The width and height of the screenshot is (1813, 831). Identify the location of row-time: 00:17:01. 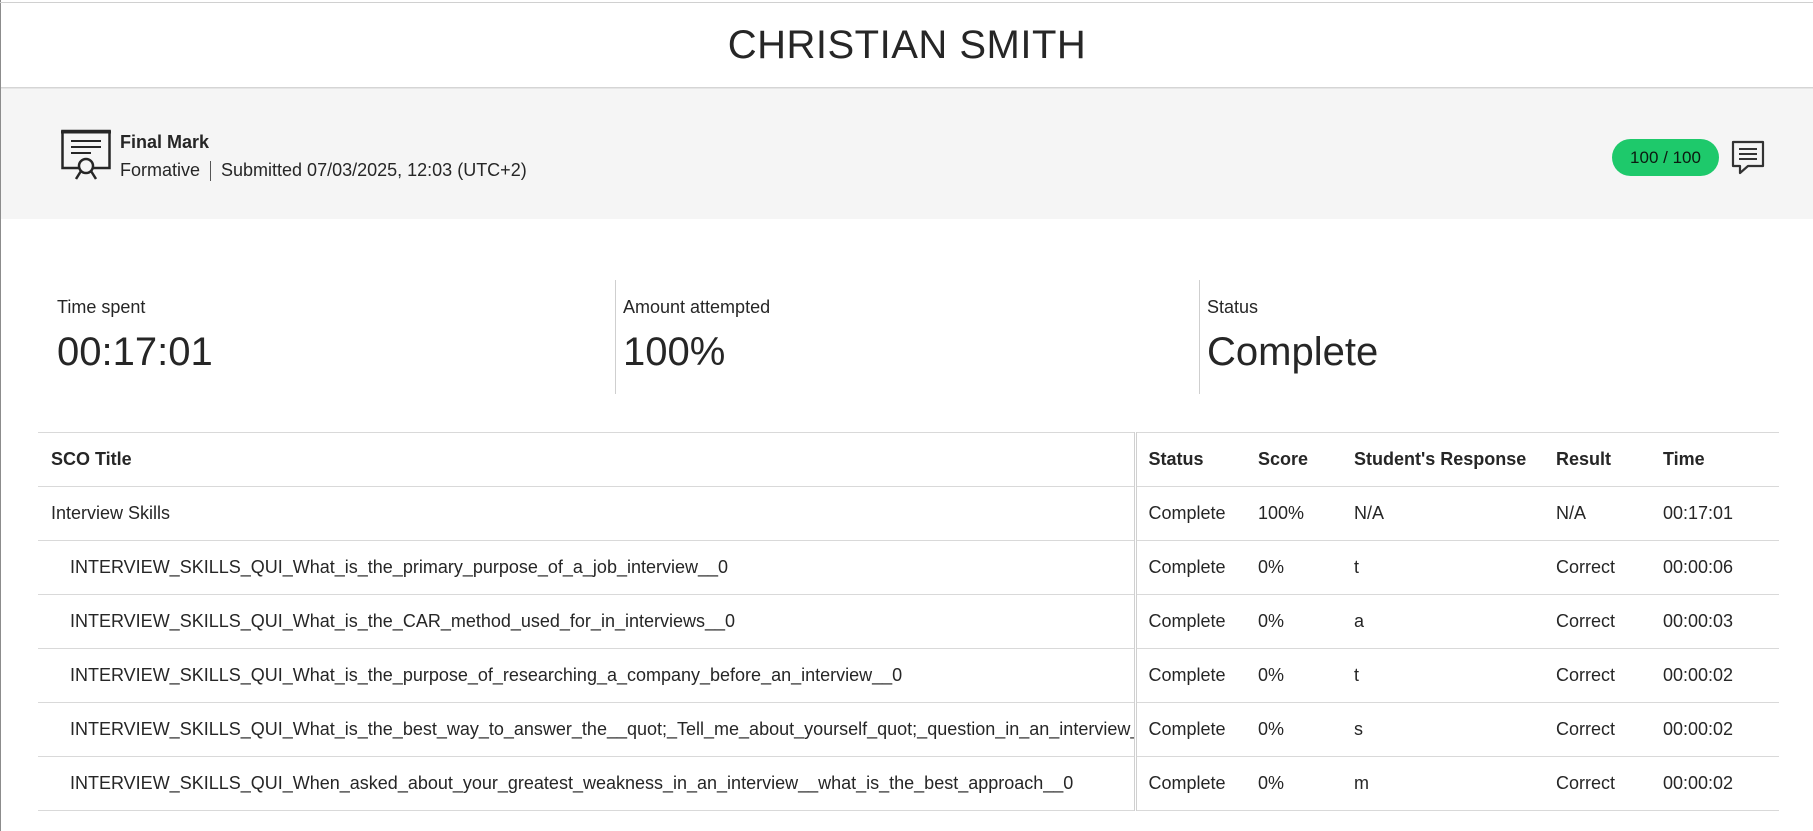
(1721, 513).